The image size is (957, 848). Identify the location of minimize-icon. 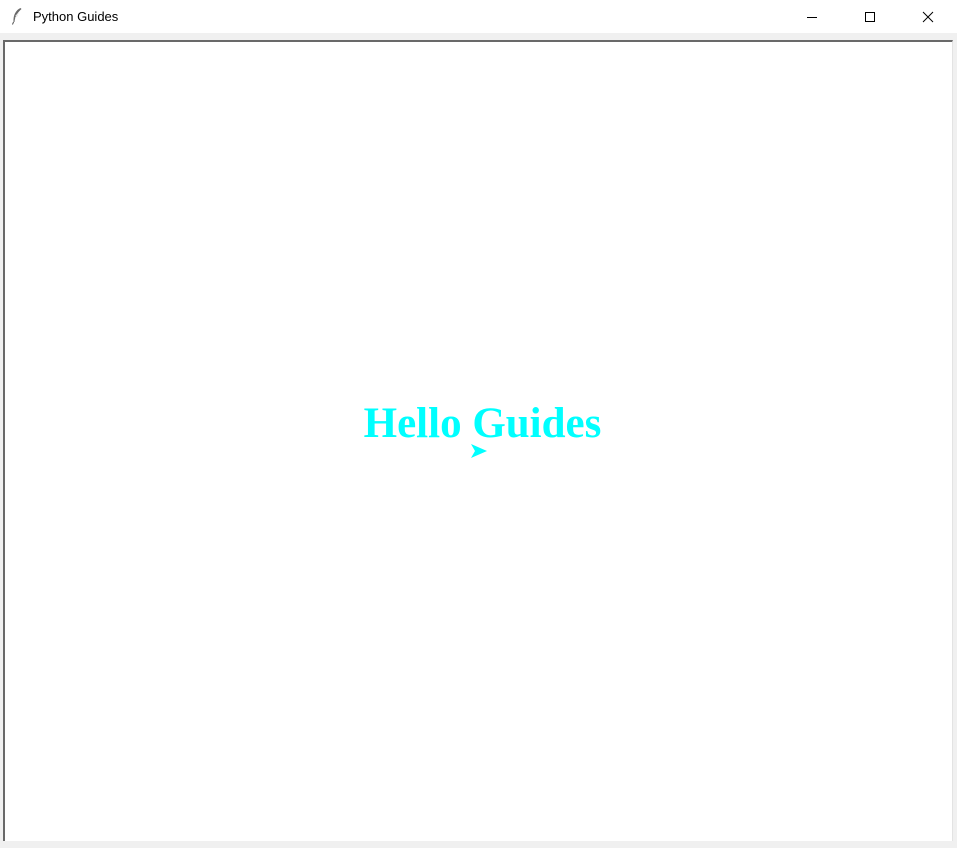
(812, 17).